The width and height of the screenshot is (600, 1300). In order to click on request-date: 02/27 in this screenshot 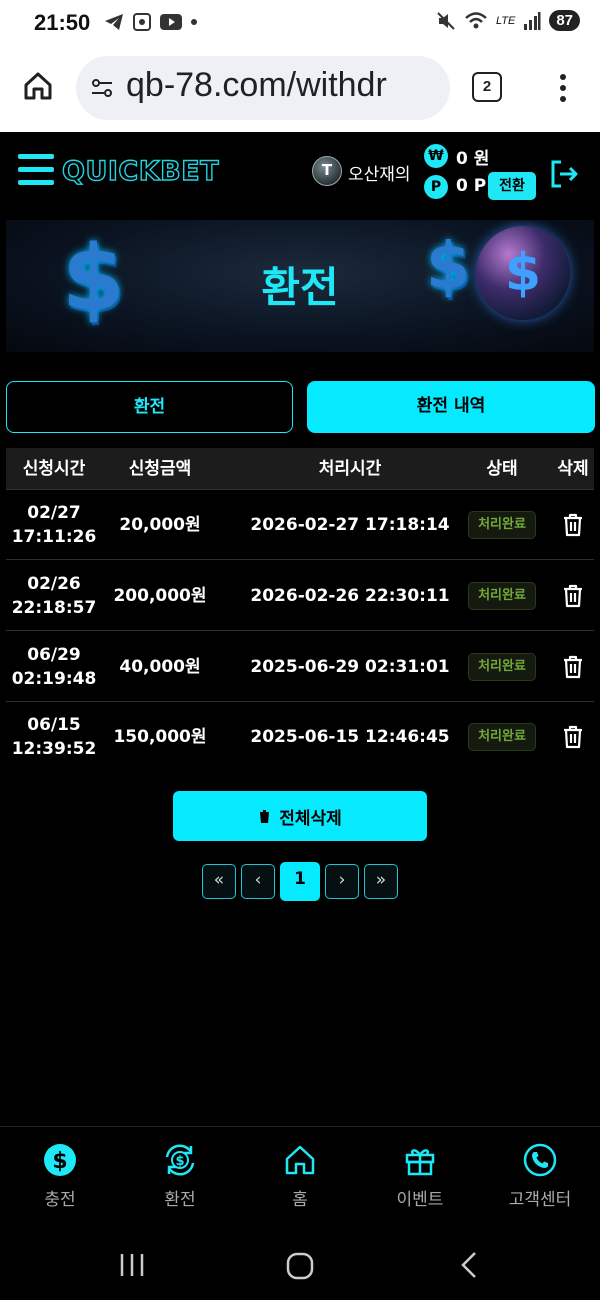, I will do `click(54, 513)`.